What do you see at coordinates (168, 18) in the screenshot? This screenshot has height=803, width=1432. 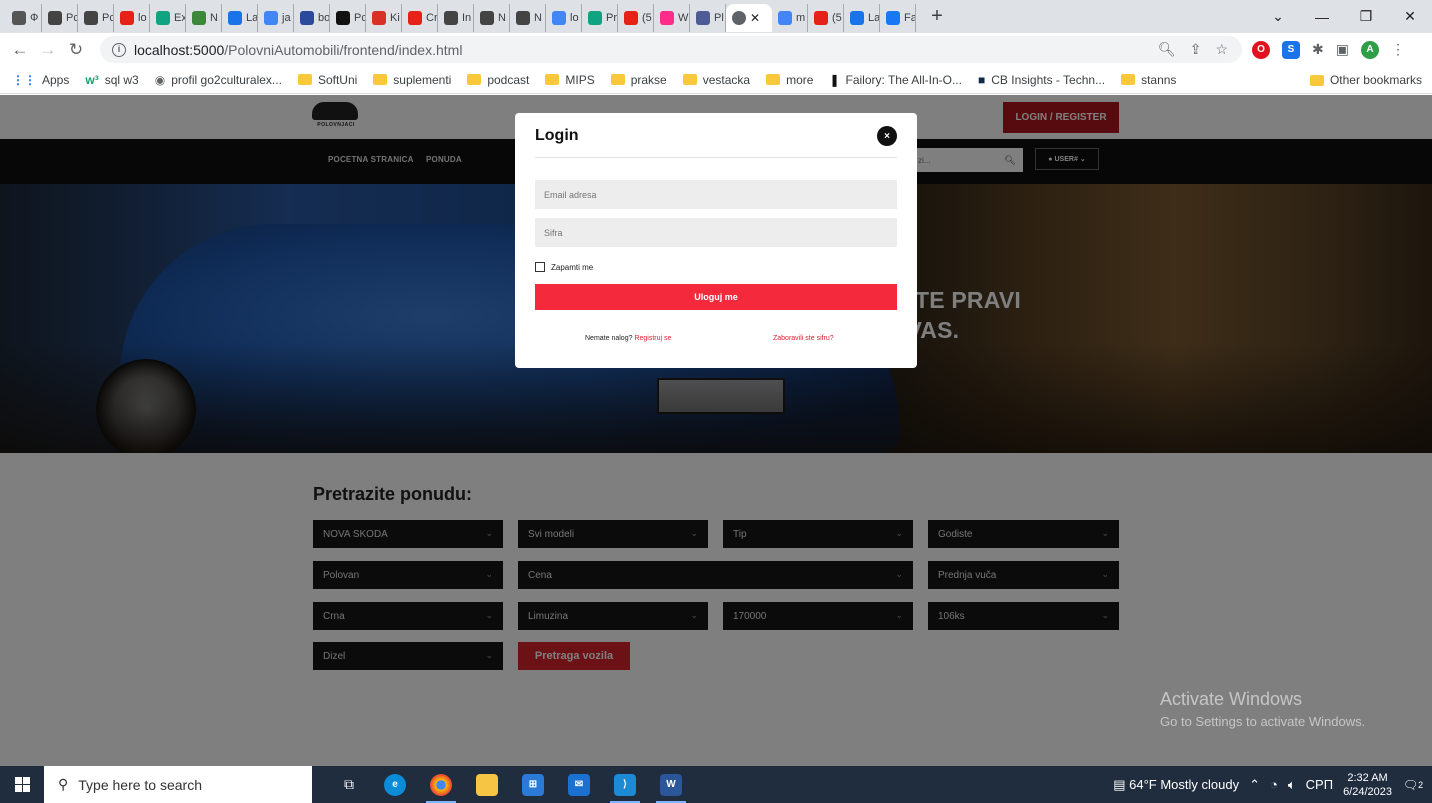 I see `browser-tab: Ex` at bounding box center [168, 18].